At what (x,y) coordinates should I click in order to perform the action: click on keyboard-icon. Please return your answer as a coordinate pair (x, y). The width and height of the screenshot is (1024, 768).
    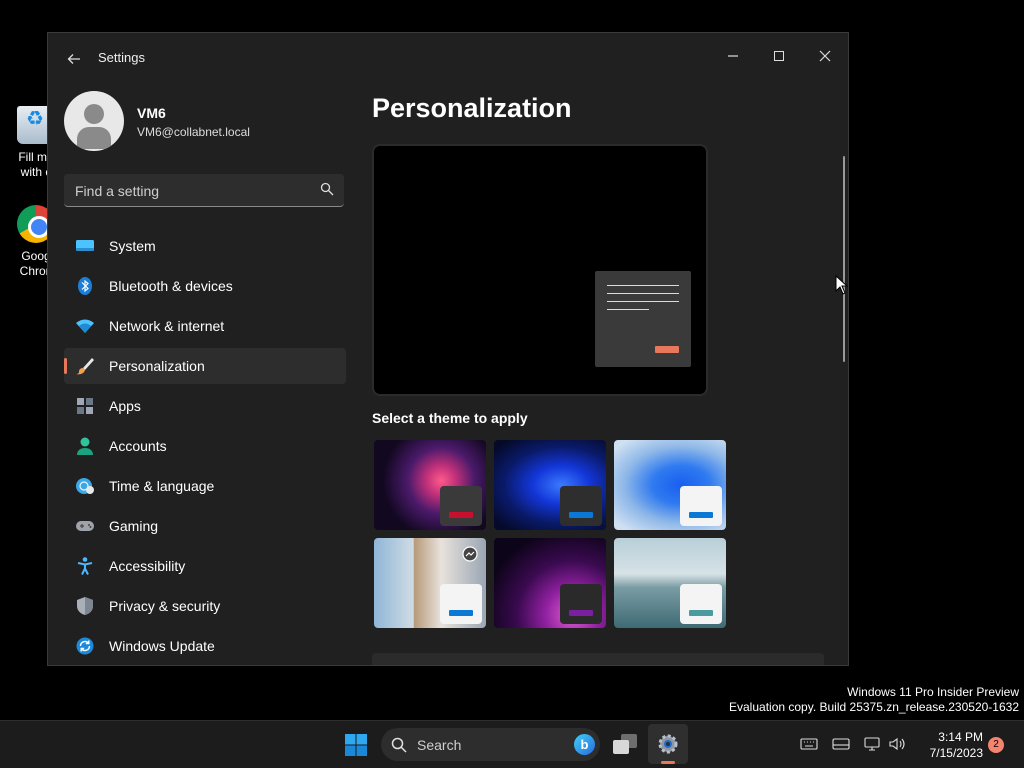
    Looking at the image, I should click on (809, 744).